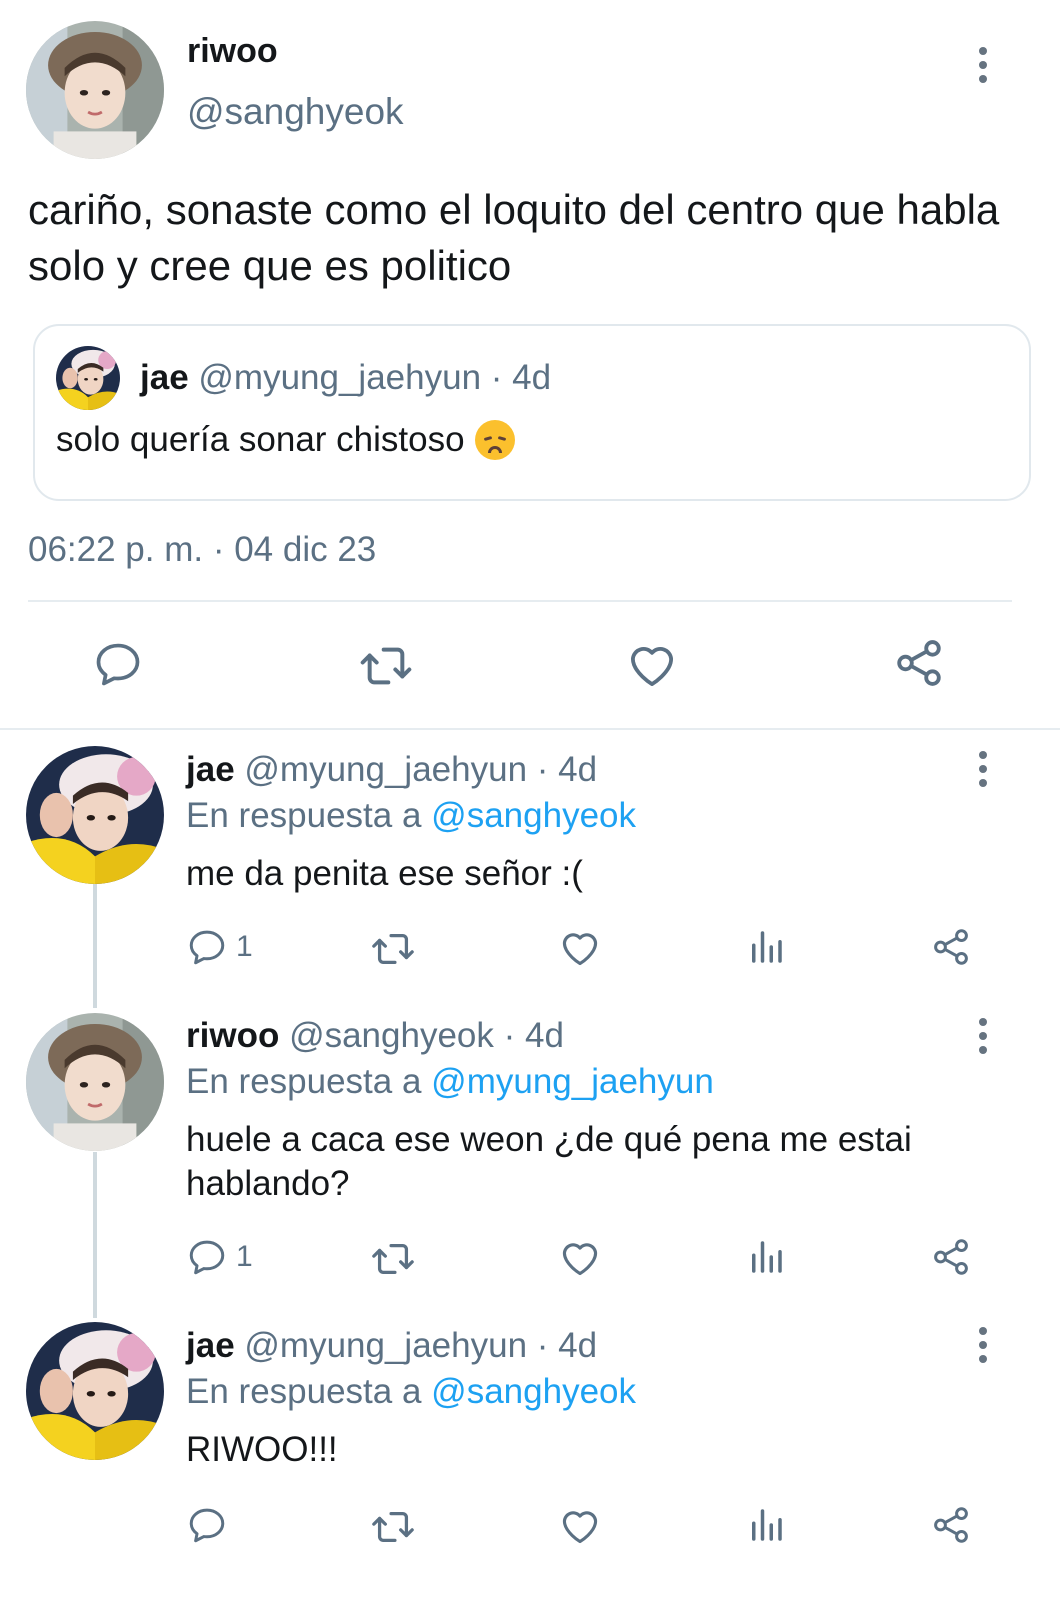 This screenshot has width=1060, height=1599. Describe the element at coordinates (164, 377) in the screenshot. I see `quoted-author-name: jae` at that location.